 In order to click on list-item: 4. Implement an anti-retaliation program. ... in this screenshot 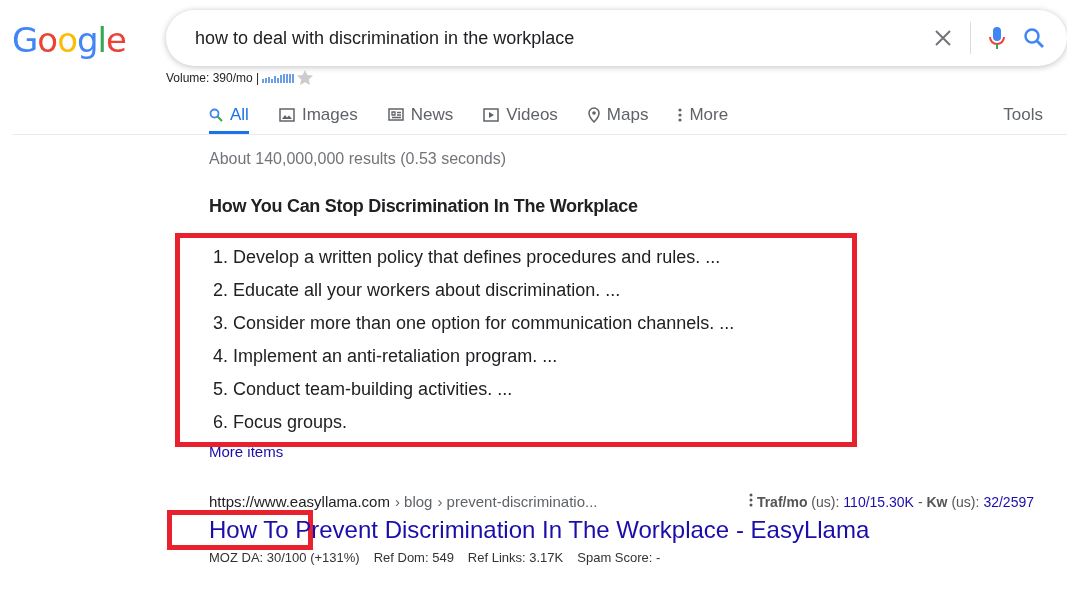, I will do `click(386, 356)`.